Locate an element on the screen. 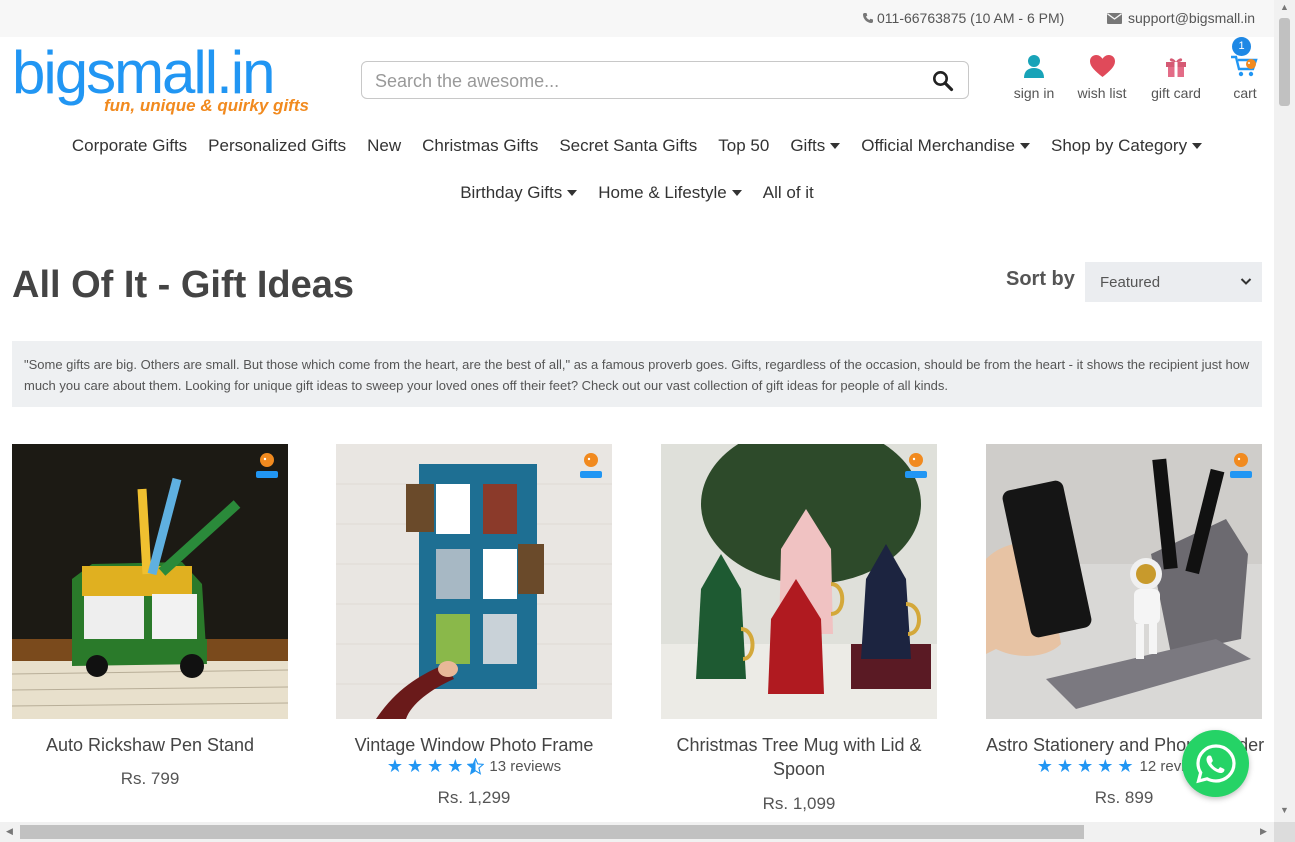 The width and height of the screenshot is (1295, 842). logo-wordmark: bigsmall.in is located at coordinates (143, 72).